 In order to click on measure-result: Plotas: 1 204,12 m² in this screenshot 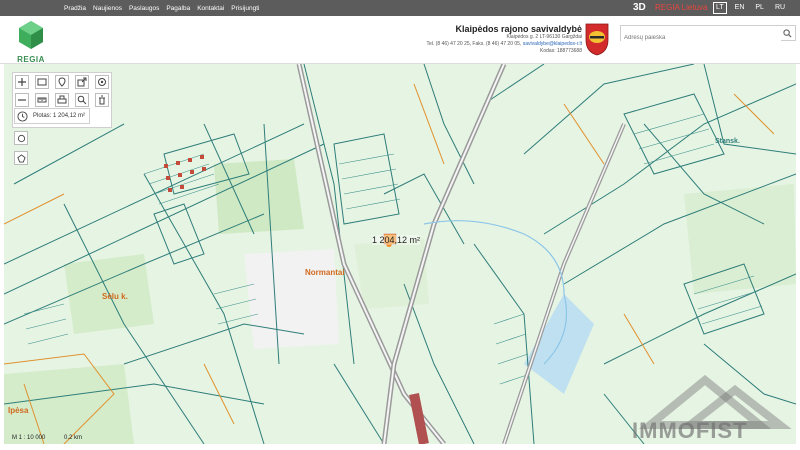, I will do `click(52, 116)`.